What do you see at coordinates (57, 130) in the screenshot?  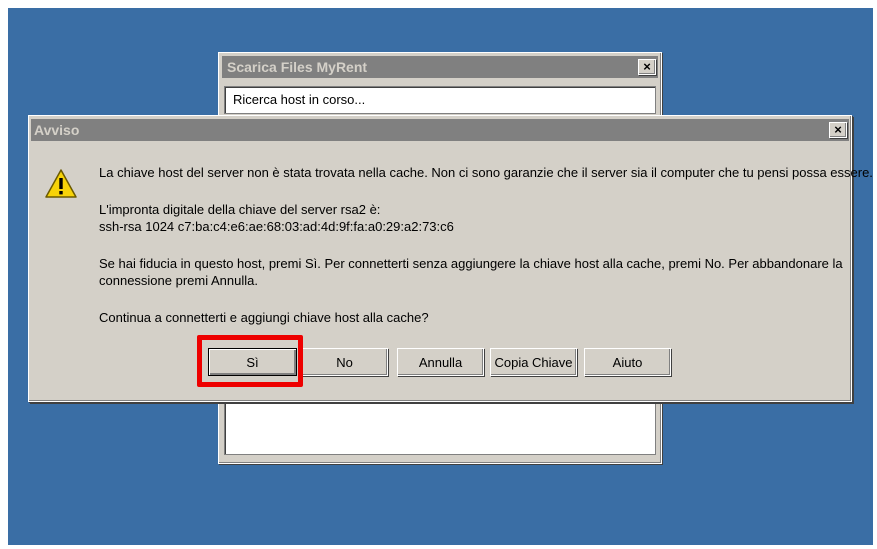 I see `dialog-title: Avviso` at bounding box center [57, 130].